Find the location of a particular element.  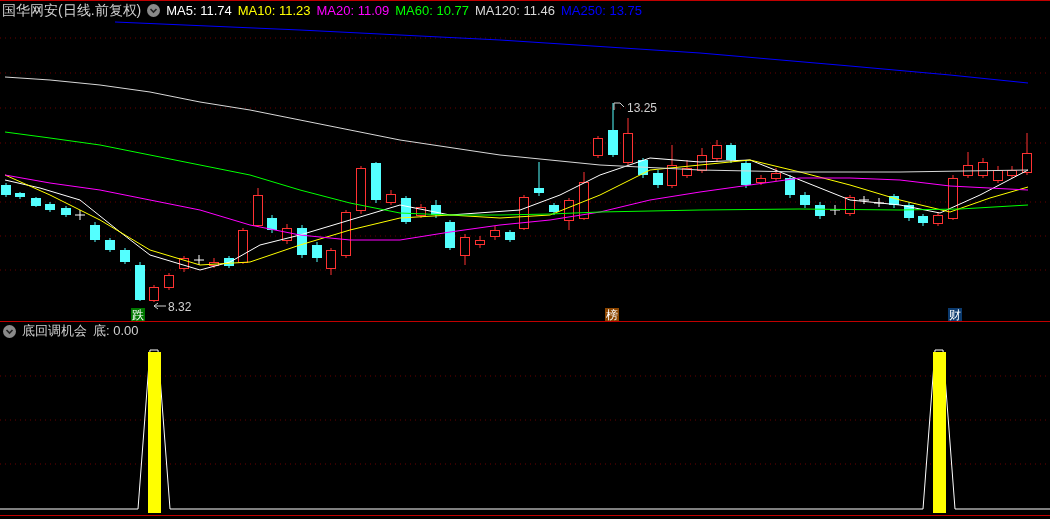

indicator-title: 底回调机会 is located at coordinates (54, 331).